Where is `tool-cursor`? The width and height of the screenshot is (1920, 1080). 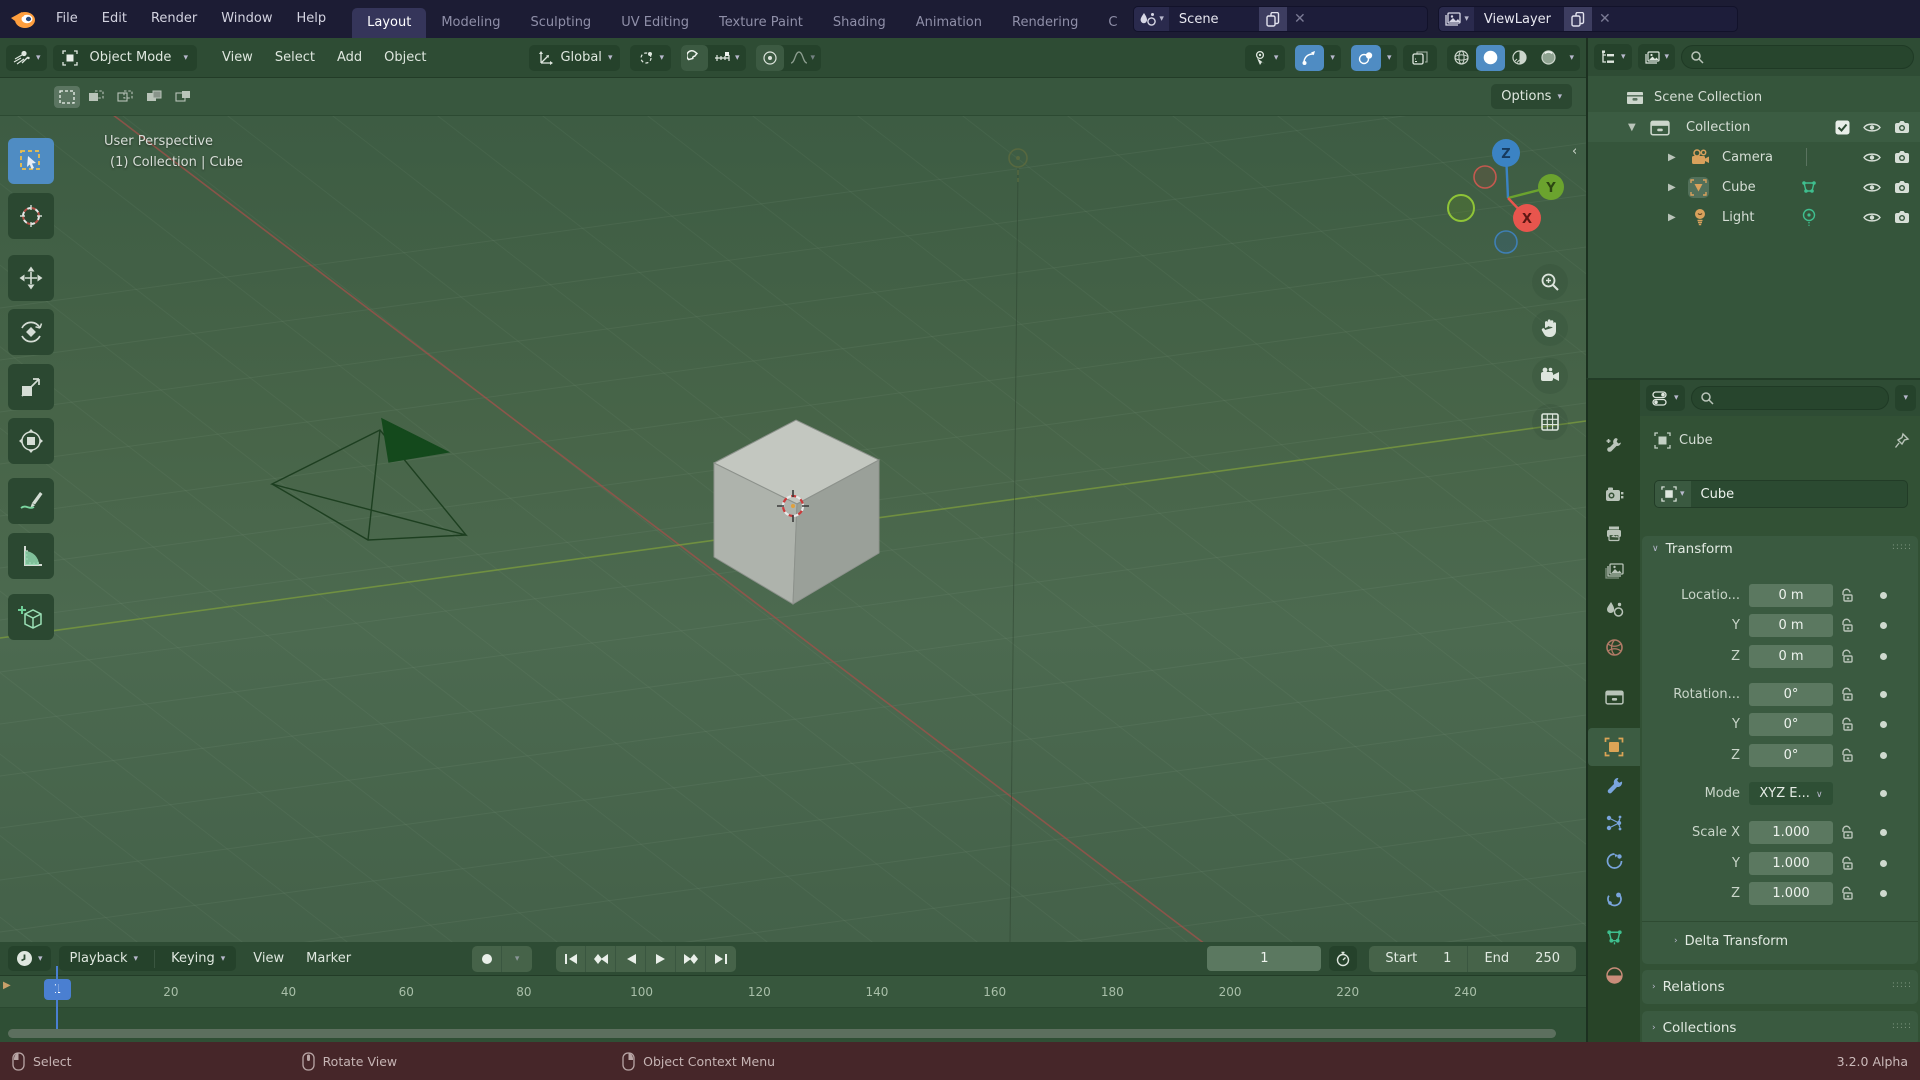 tool-cursor is located at coordinates (31, 216).